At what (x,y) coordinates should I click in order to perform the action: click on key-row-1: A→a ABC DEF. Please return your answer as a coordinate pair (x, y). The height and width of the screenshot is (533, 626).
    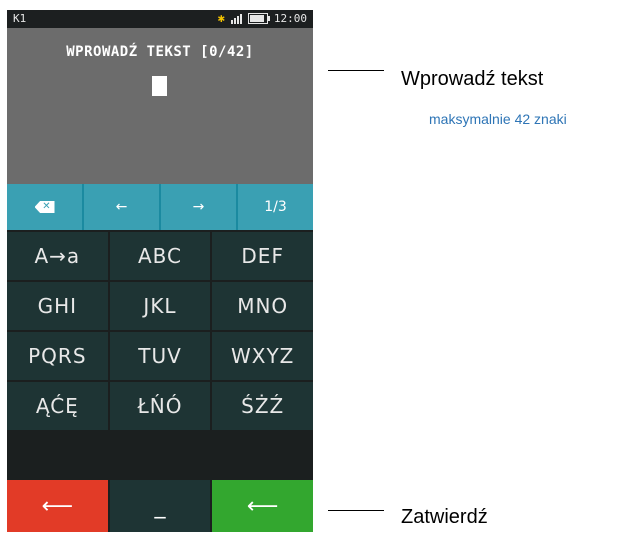
    Looking at the image, I should click on (160, 256).